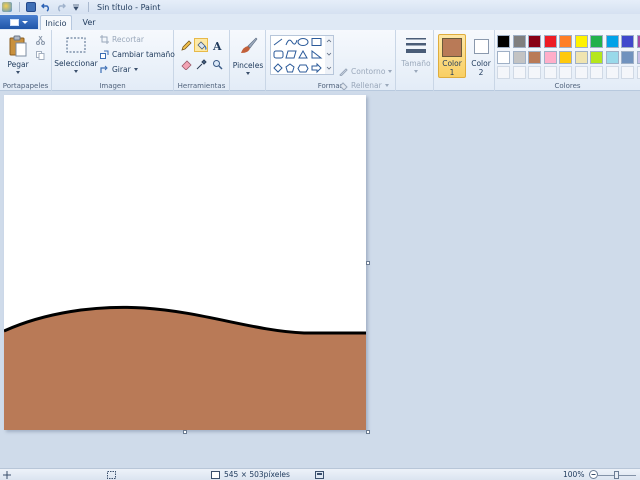  I want to click on redo-icon, so click(61, 7).